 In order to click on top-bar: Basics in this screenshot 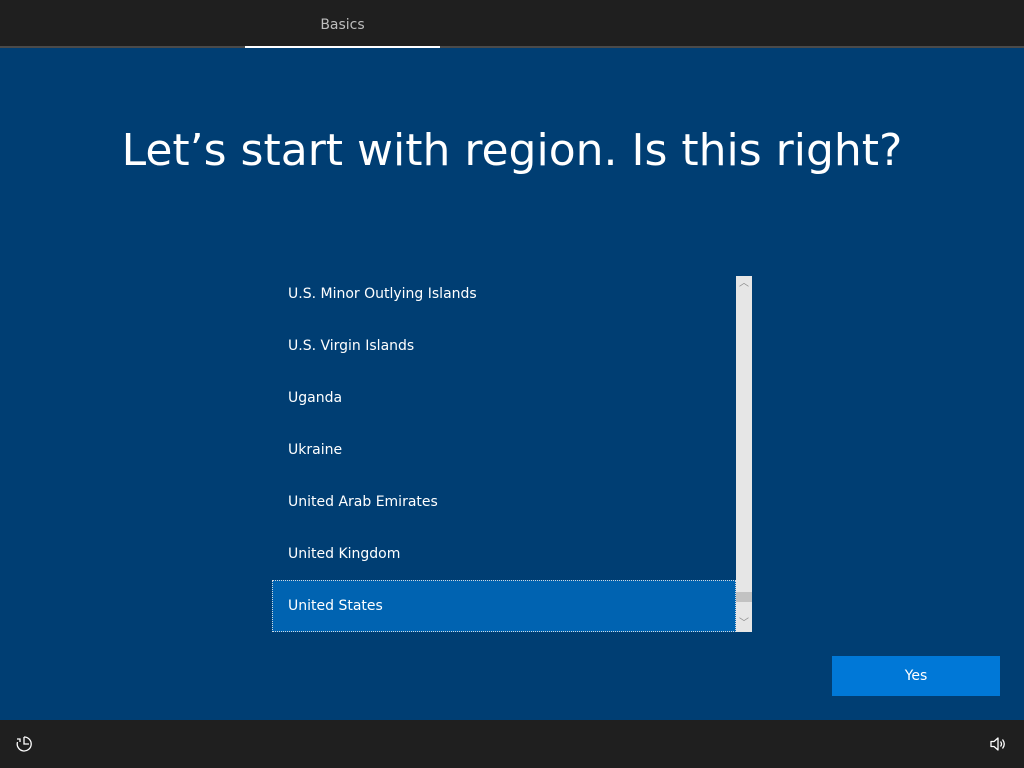, I will do `click(512, 24)`.